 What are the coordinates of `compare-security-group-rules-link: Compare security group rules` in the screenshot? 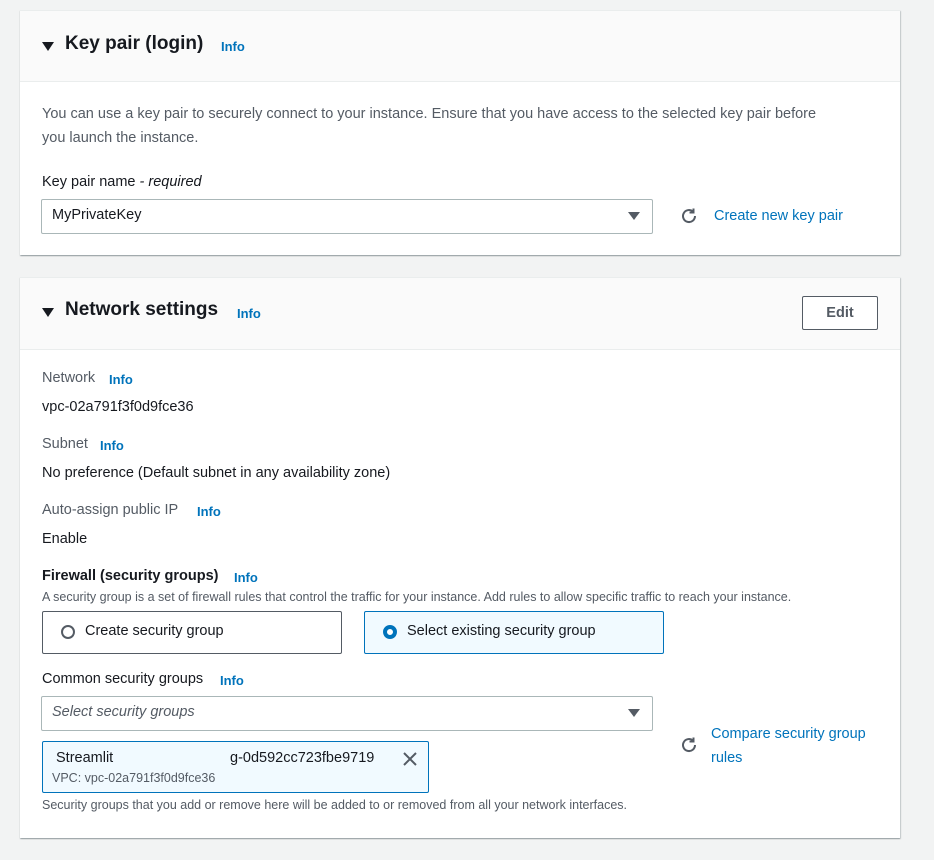 It's located at (788, 746).